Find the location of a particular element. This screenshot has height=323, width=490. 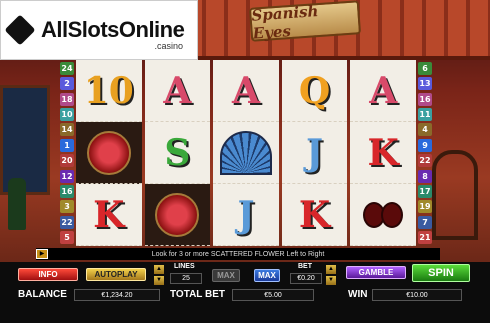

reel-symbol: S is located at coordinates (177, 153).